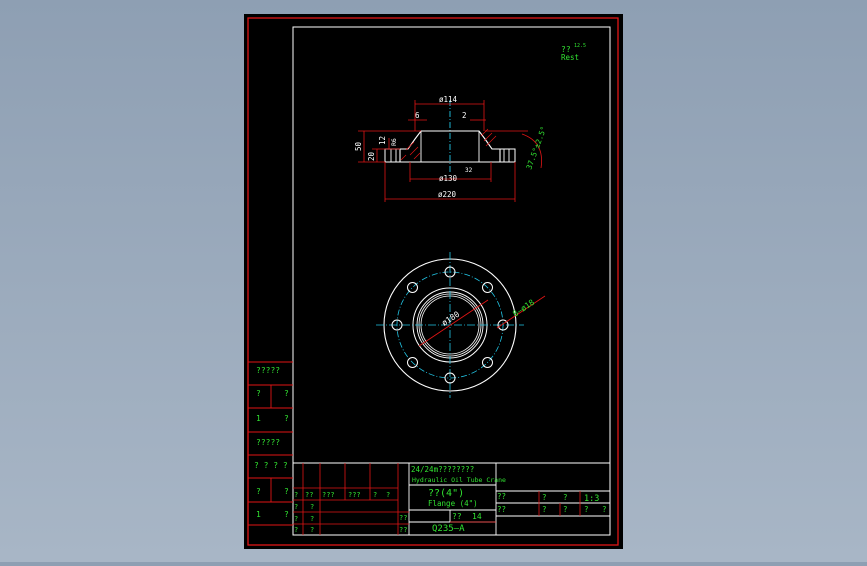 The height and width of the screenshot is (566, 867). I want to click on tb-sign-9: ?, so click(296, 519).